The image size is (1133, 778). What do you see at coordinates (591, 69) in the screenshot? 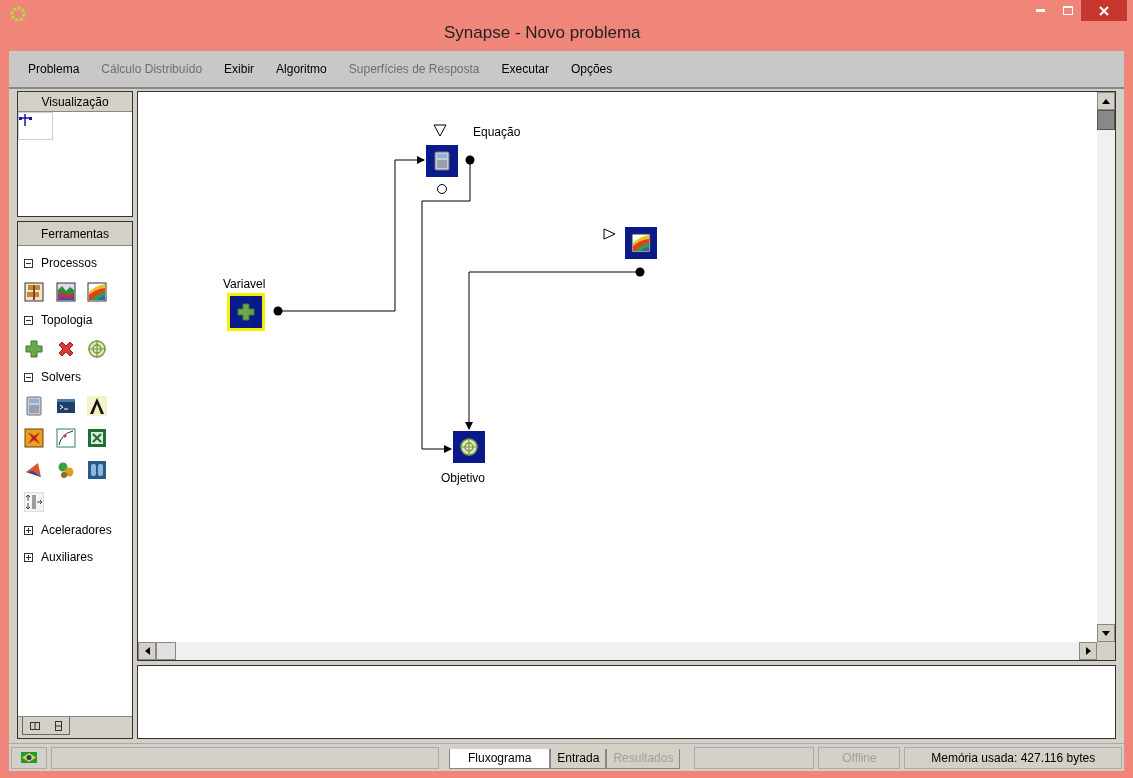
I see `menu-item: Opções` at bounding box center [591, 69].